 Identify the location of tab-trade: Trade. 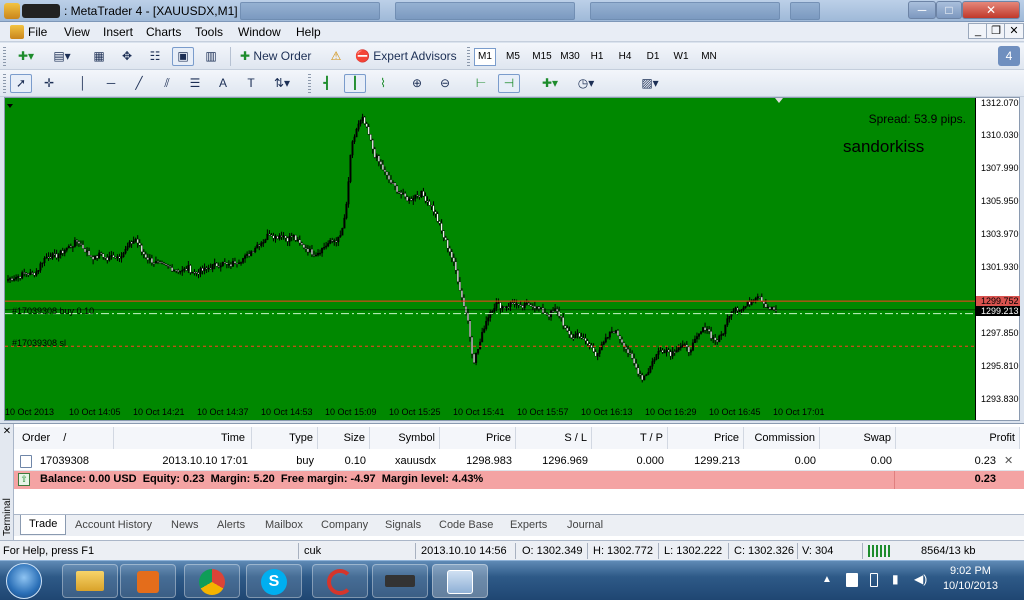
(43, 525).